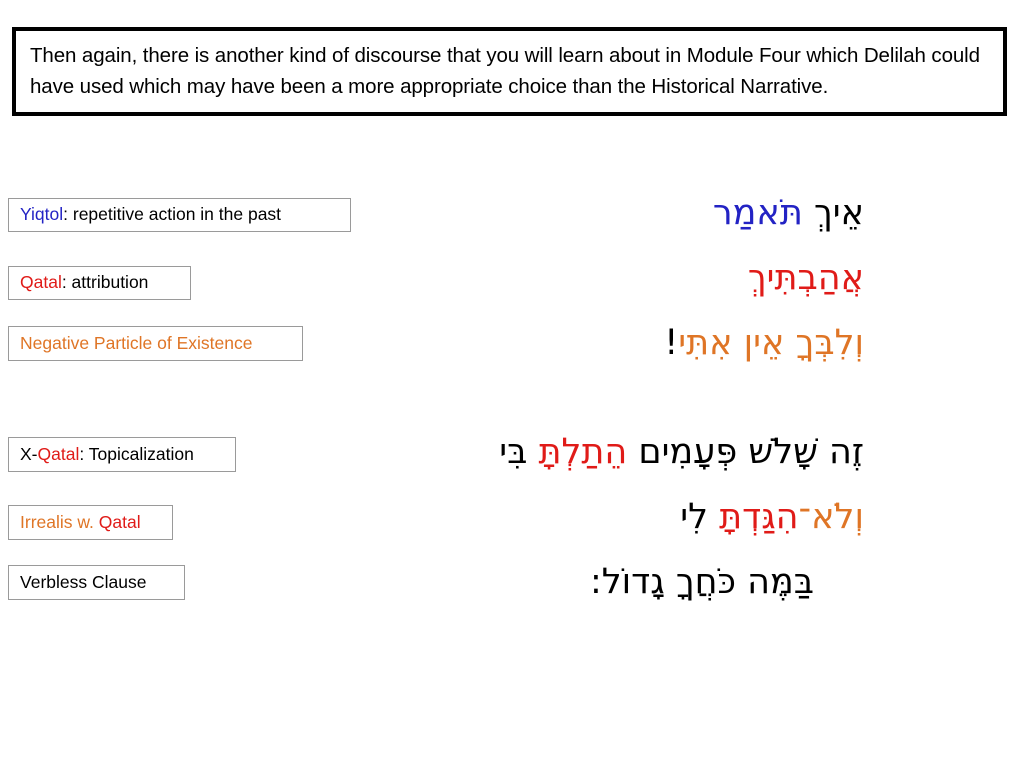  I want to click on label-box-x-qatal: X-Qatal: Topicalization, so click(122, 454).